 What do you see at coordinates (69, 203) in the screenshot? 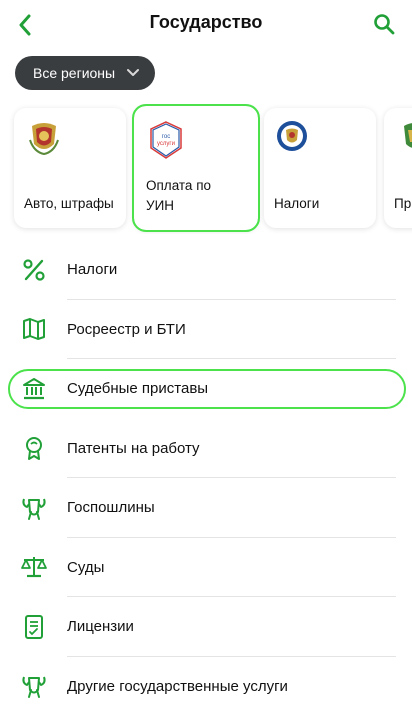
I see `card-label: Авто, штрафы` at bounding box center [69, 203].